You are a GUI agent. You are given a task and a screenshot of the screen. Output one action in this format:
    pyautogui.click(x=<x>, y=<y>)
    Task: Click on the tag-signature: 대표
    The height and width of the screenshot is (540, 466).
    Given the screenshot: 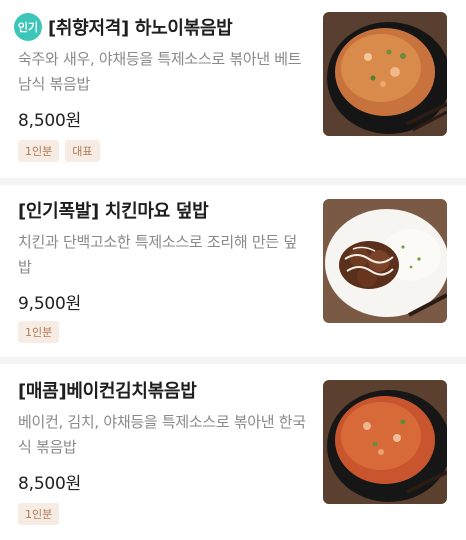 What is the action you would take?
    pyautogui.click(x=82, y=151)
    